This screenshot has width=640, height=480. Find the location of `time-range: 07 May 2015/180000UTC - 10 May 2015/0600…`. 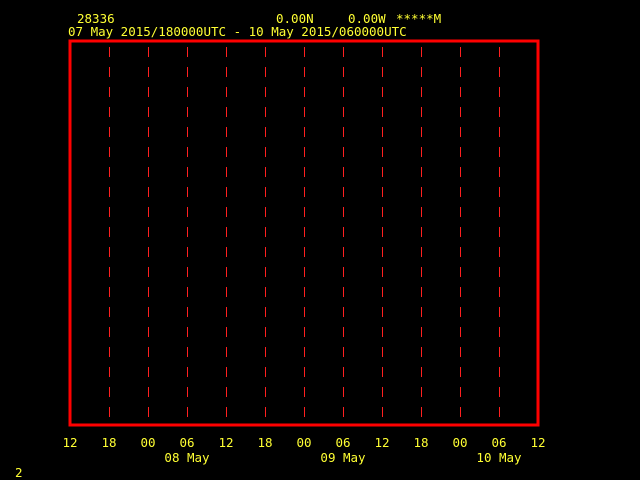

time-range: 07 May 2015/180000UTC - 10 May 2015/0600… is located at coordinates (237, 31).